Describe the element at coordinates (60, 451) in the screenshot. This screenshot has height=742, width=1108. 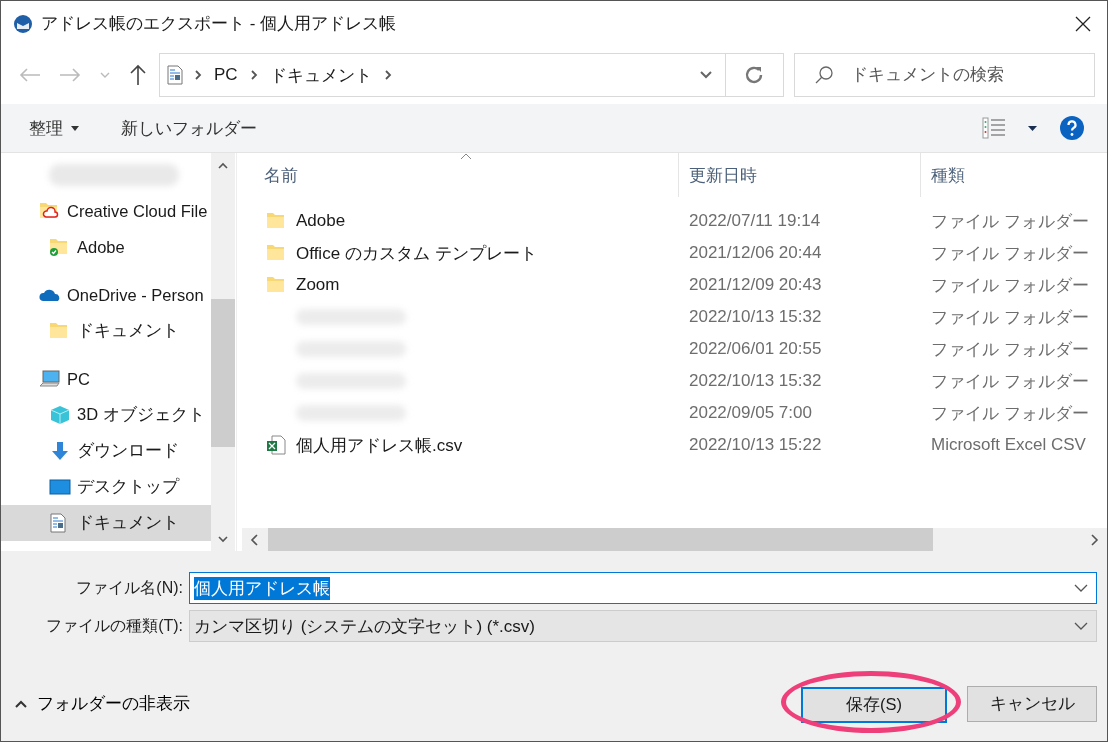
I see `down-arrow-icon` at that location.